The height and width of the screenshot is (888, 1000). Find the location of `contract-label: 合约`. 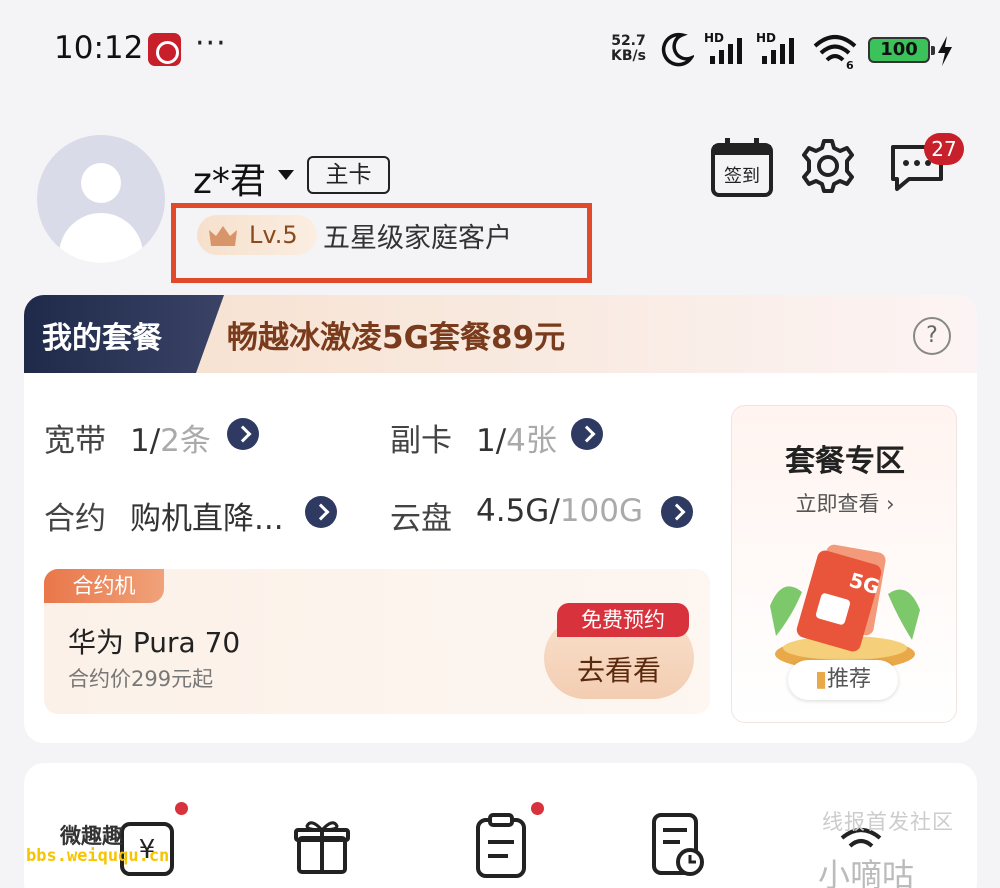

contract-label: 合约 is located at coordinates (75, 519).